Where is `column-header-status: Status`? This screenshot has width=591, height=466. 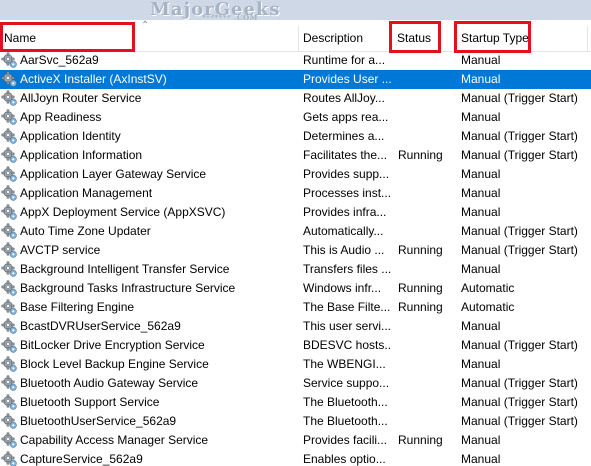
column-header-status: Status is located at coordinates (424, 35).